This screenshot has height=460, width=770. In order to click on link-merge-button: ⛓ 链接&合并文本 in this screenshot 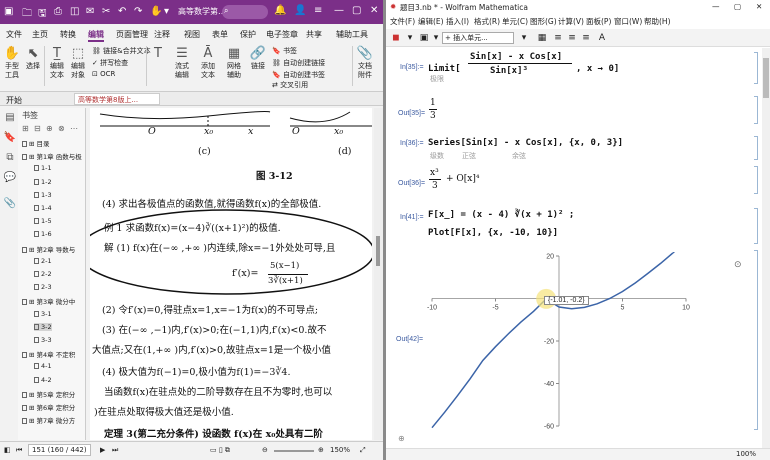, I will do `click(121, 51)`.